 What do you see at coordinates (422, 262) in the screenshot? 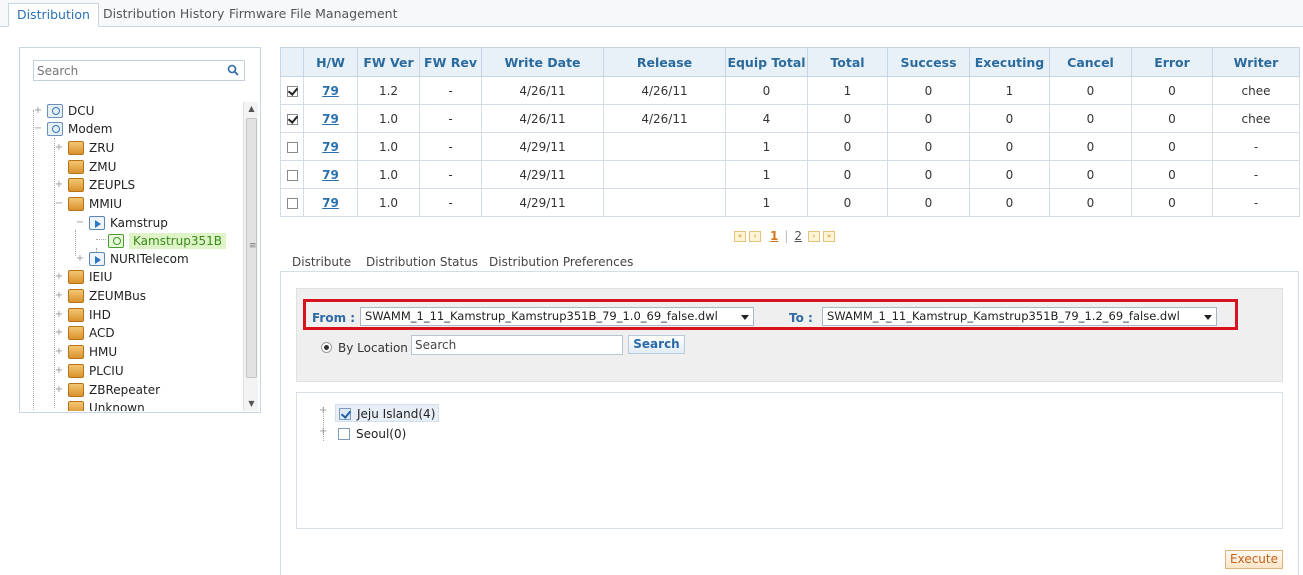
I see `tab-distribution-status: Distribution Status` at bounding box center [422, 262].